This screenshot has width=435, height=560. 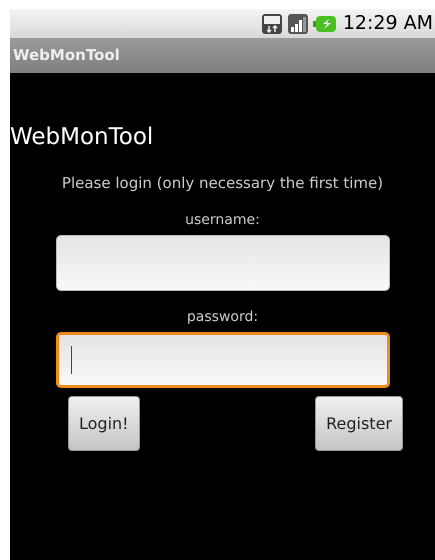 I want to click on signal-icon, so click(x=297, y=23).